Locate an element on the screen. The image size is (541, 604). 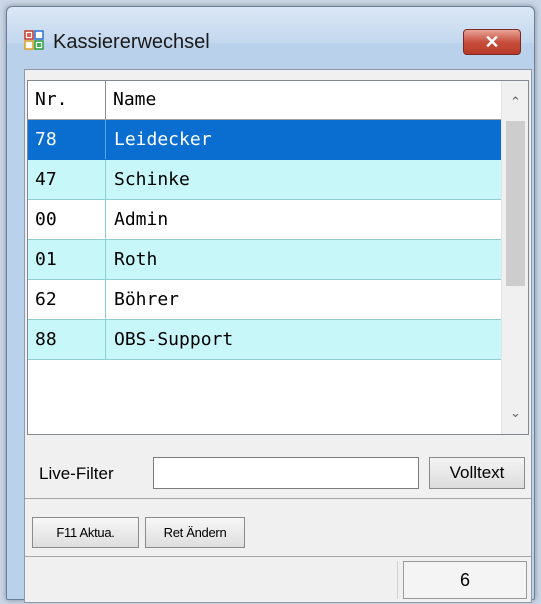
status-bar: 6 is located at coordinates (278, 579).